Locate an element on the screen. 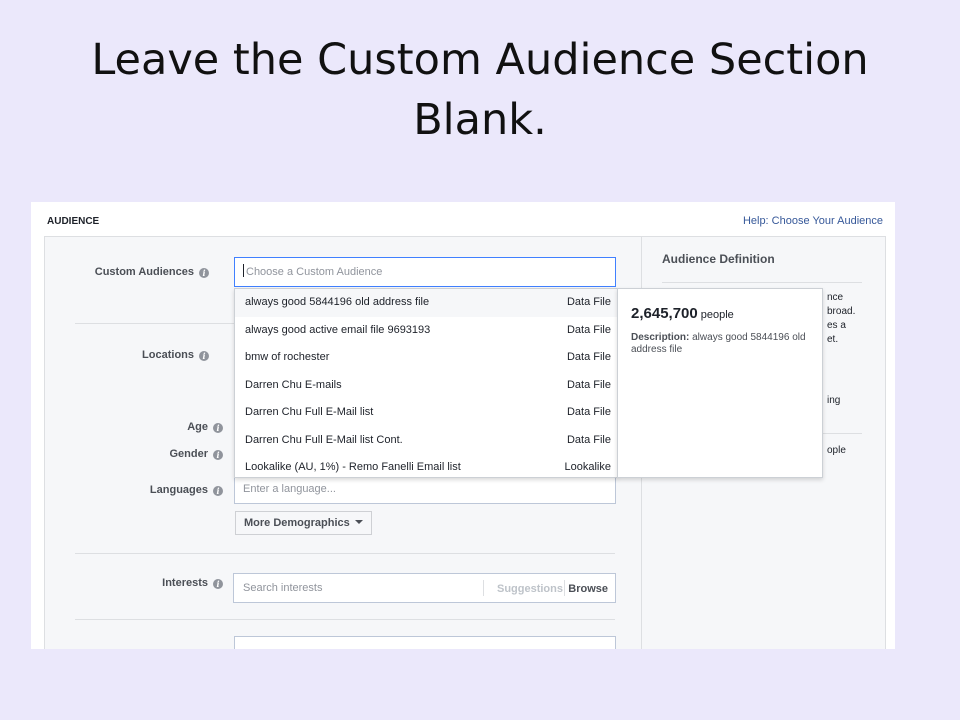 The image size is (960, 720). dropdown-item-name: always good 5844196 old address file is located at coordinates (337, 302).